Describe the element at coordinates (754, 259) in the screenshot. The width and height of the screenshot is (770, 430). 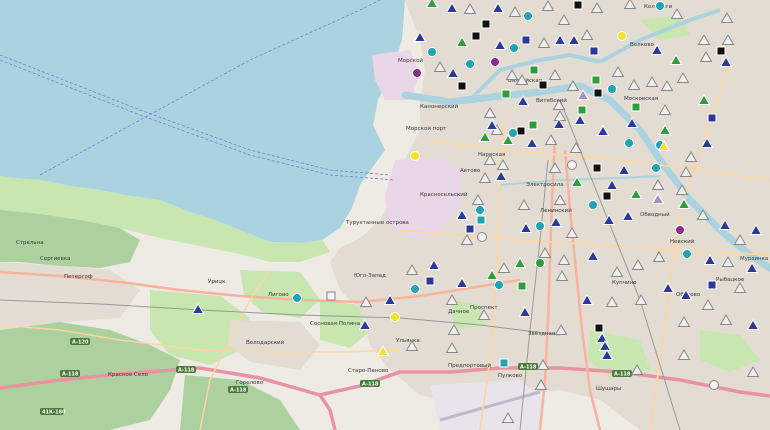
I see `label-murzinka: Мурзинка` at that location.